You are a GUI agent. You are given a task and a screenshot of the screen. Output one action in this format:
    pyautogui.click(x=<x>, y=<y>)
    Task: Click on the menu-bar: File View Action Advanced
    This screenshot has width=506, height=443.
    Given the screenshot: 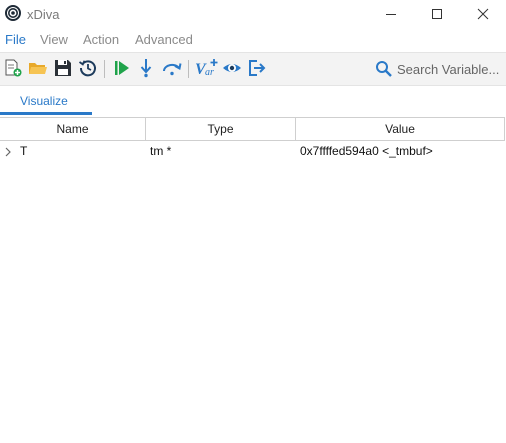 What is the action you would take?
    pyautogui.click(x=253, y=39)
    